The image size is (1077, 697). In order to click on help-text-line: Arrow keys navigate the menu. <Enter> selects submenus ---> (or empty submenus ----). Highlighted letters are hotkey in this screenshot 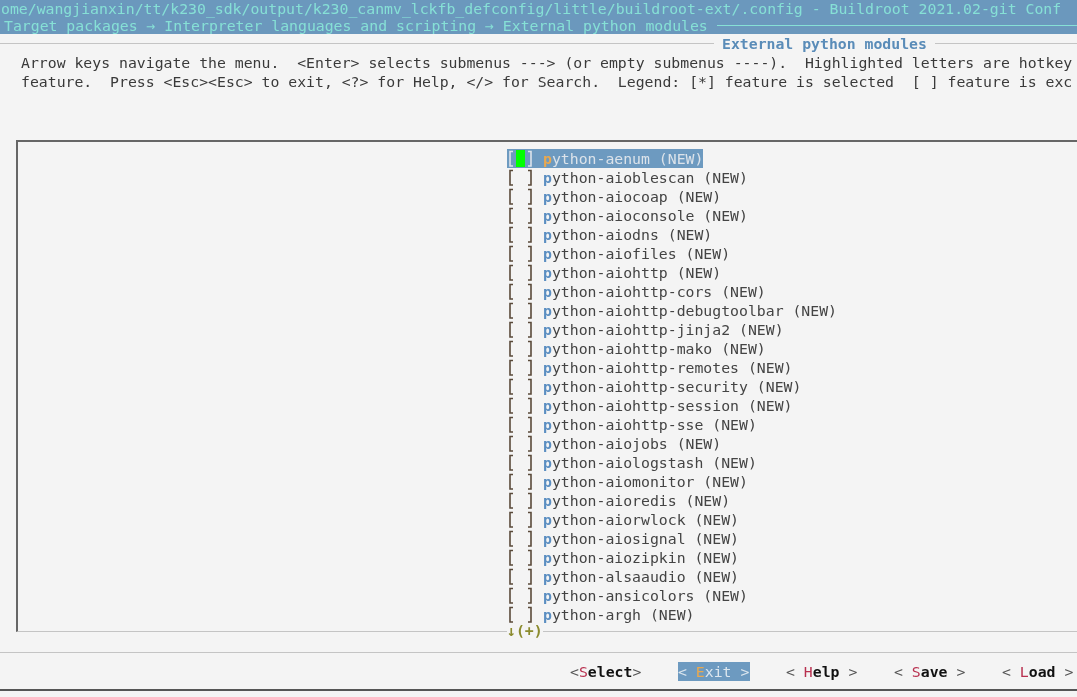, I will do `click(547, 62)`.